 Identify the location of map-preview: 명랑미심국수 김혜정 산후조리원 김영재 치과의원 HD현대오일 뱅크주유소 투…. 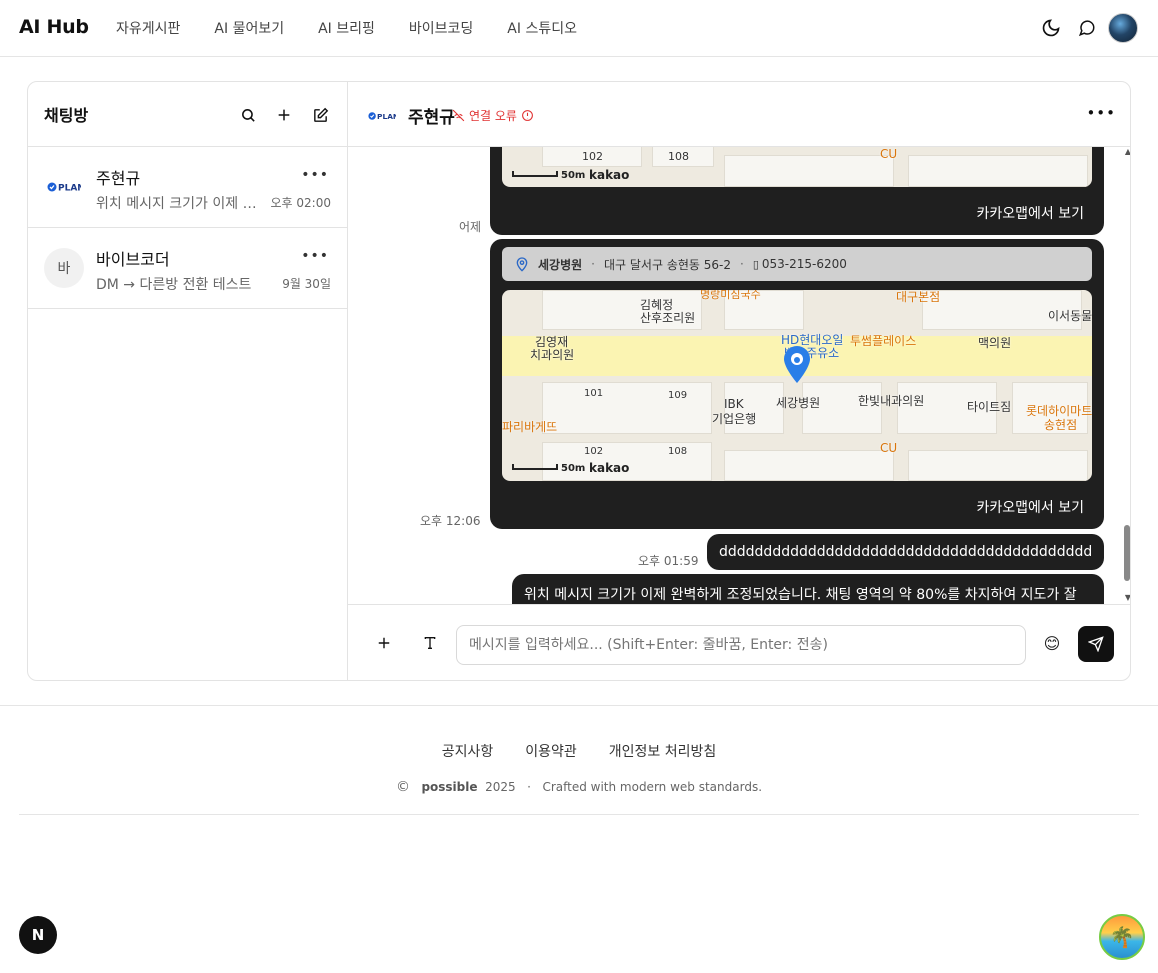
(797, 385).